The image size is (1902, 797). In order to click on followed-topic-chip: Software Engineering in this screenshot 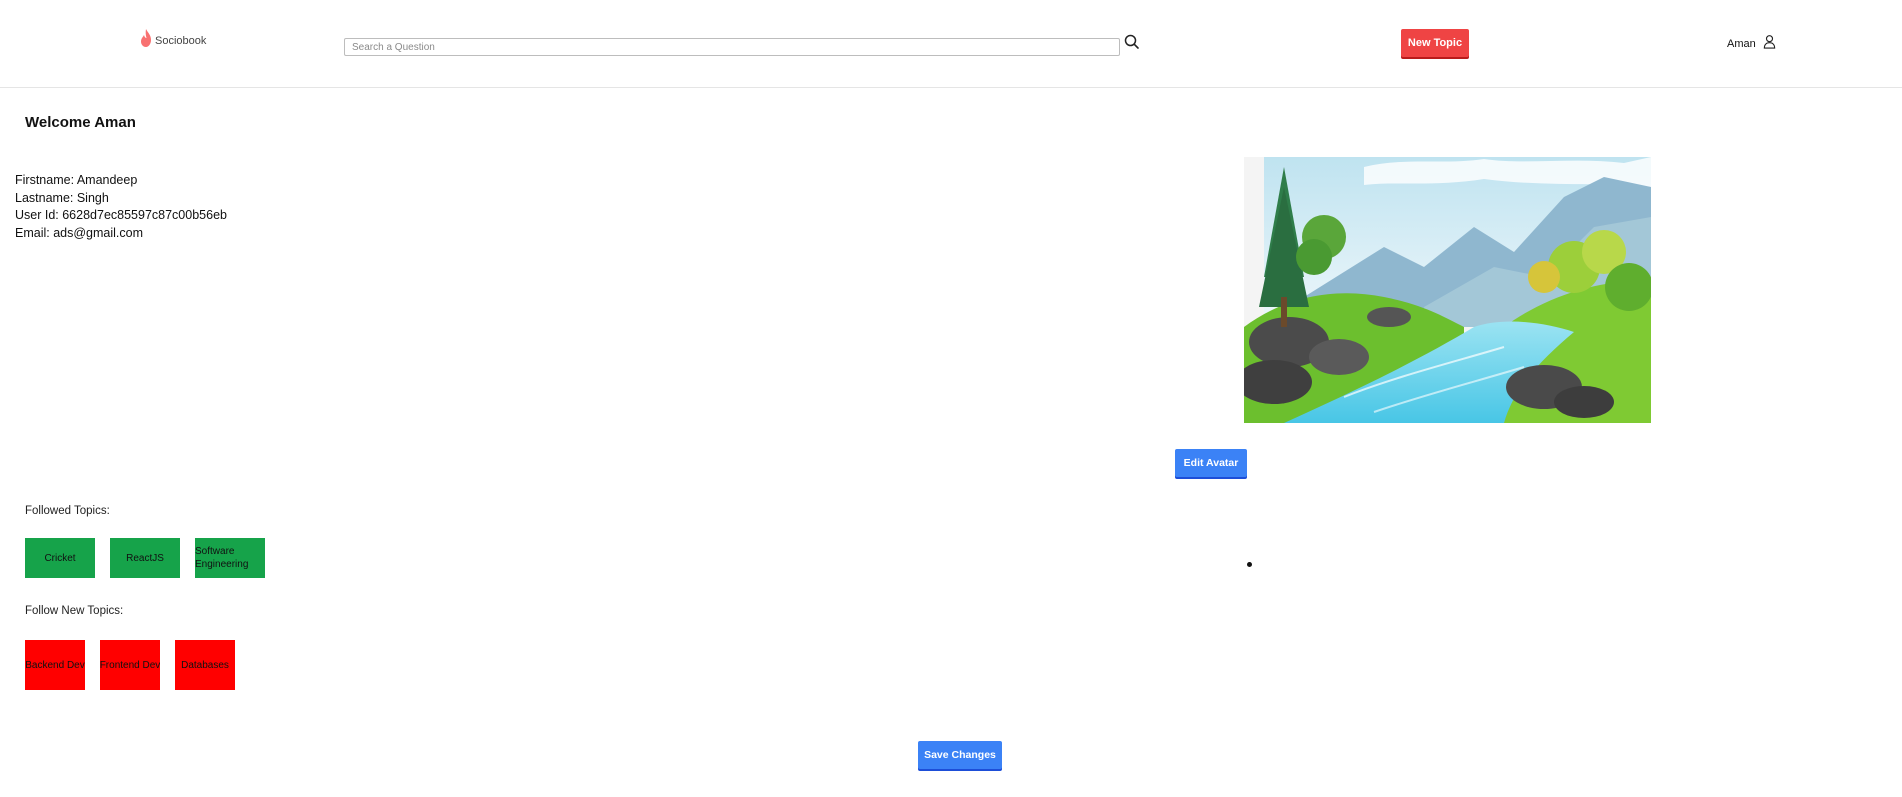, I will do `click(230, 558)`.